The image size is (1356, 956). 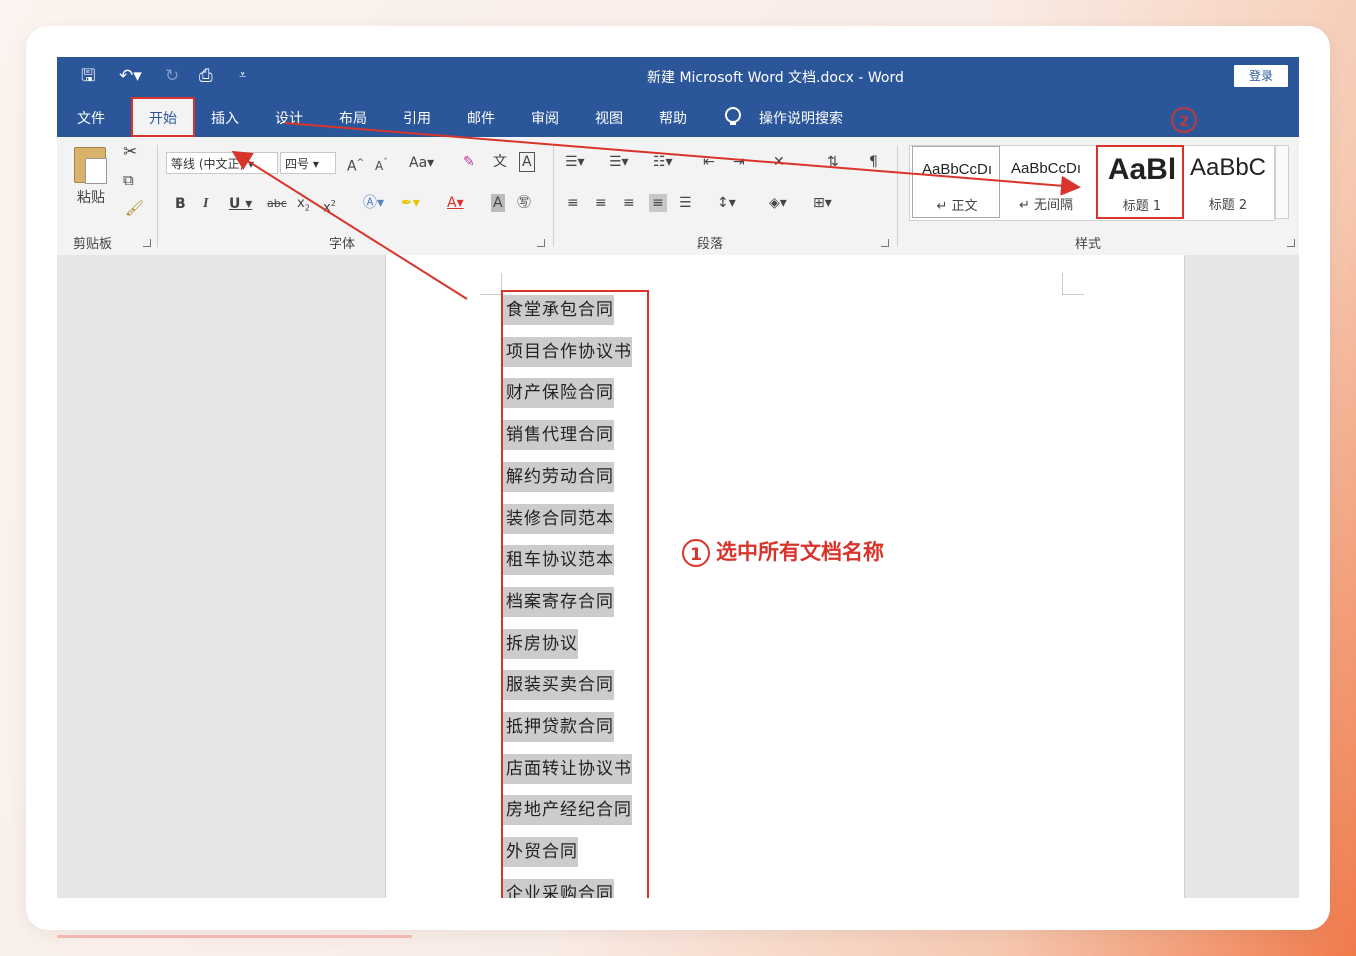 What do you see at coordinates (558, 560) in the screenshot?
I see `document-line: 租车协议范本` at bounding box center [558, 560].